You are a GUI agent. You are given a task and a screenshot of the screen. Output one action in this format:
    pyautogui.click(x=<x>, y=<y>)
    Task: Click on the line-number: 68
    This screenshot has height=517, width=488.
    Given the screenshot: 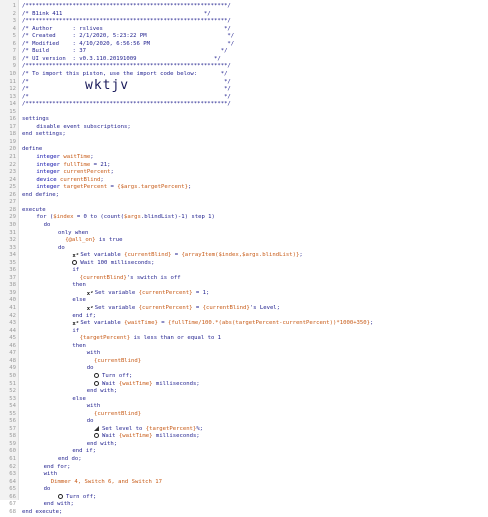 What is the action you would take?
    pyautogui.click(x=12, y=511)
    